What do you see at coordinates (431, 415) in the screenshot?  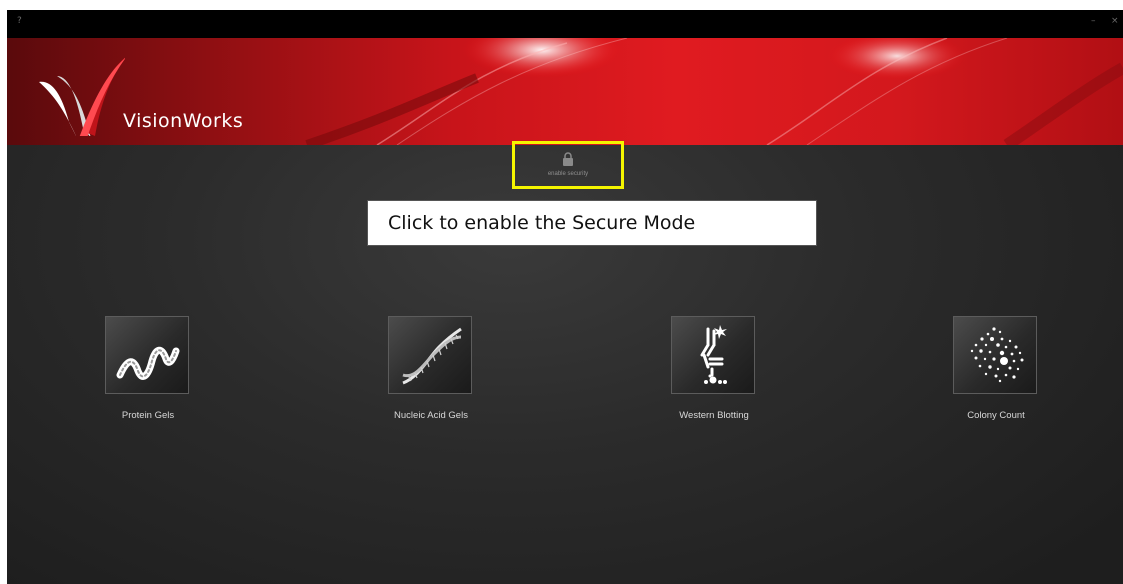 I see `module-label: Nucleic Acid Gels` at bounding box center [431, 415].